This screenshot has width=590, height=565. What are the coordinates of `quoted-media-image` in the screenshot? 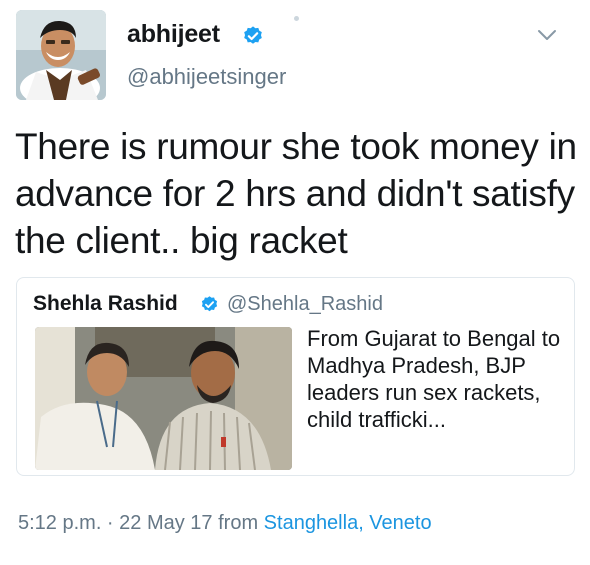 It's located at (163, 398).